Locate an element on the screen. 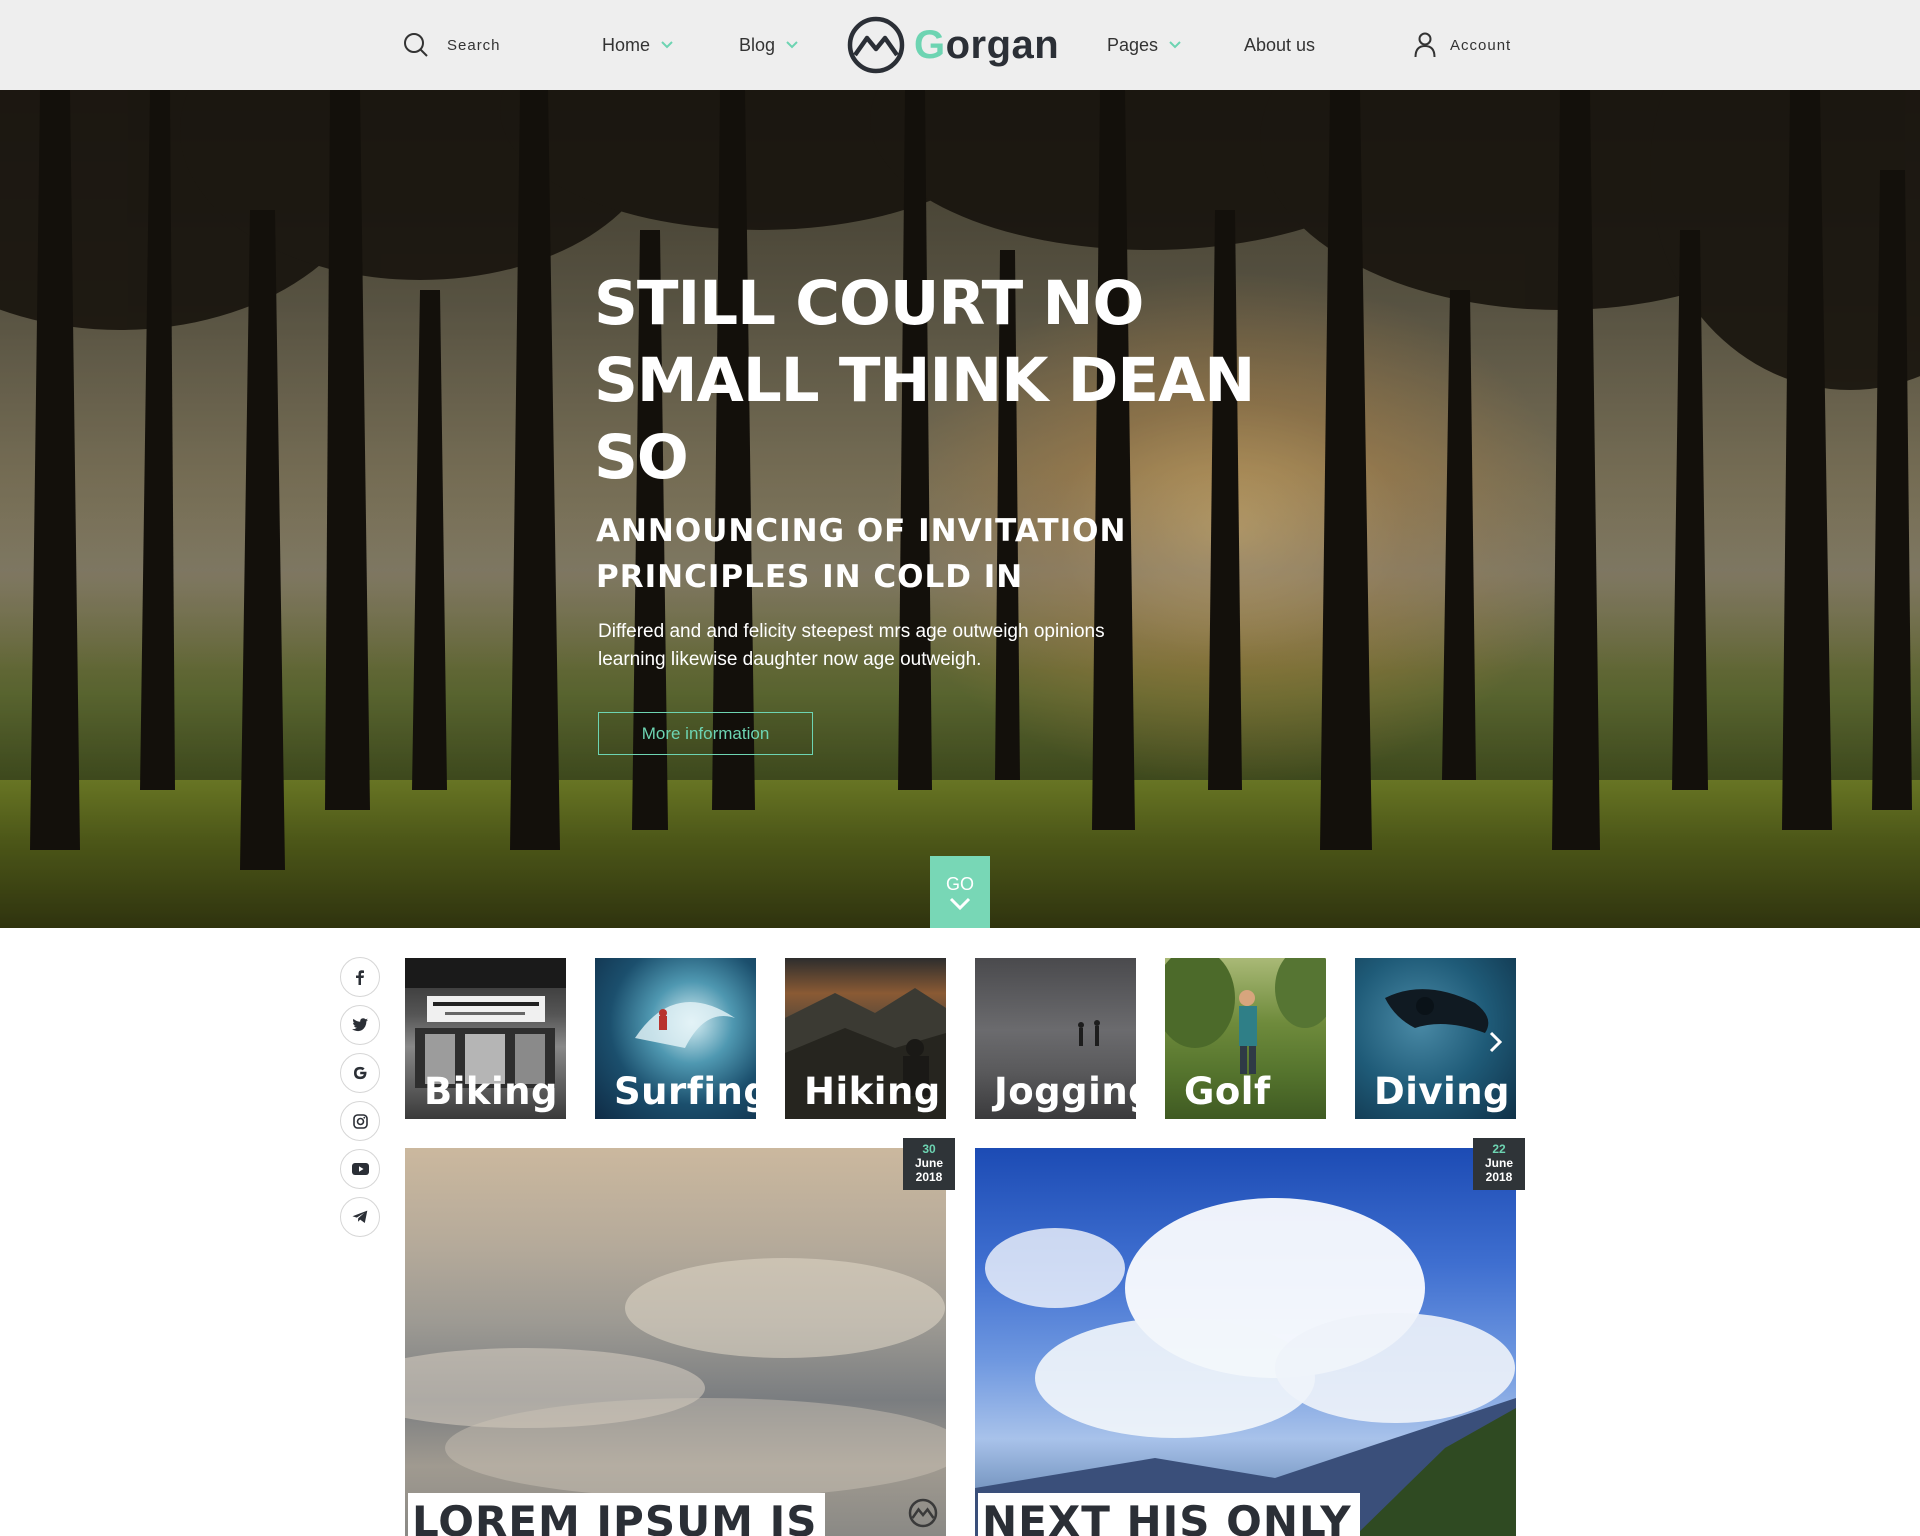 This screenshot has width=1920, height=1536. chevron-right-icon is located at coordinates (1496, 1042).